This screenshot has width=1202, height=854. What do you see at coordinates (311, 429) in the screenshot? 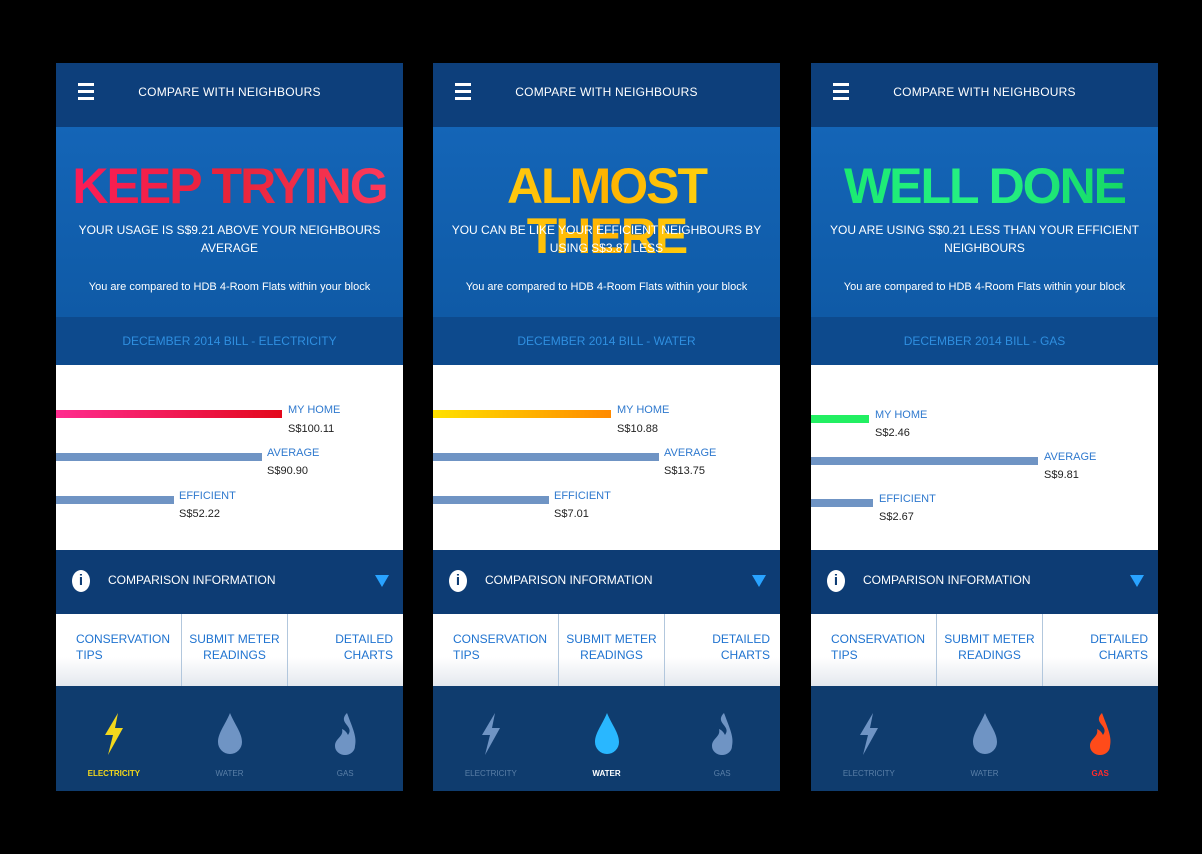
I see `bar-value-my-home: S$100.11` at bounding box center [311, 429].